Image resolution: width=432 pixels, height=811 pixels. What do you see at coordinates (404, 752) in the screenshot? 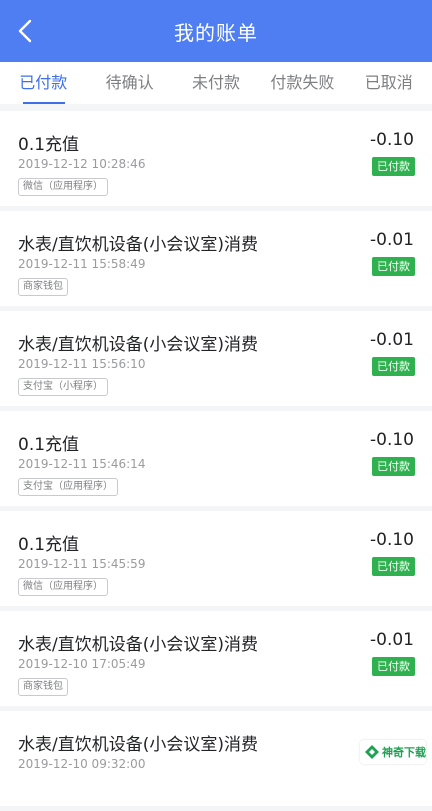
I see `watermark-text: 神奇下载` at bounding box center [404, 752].